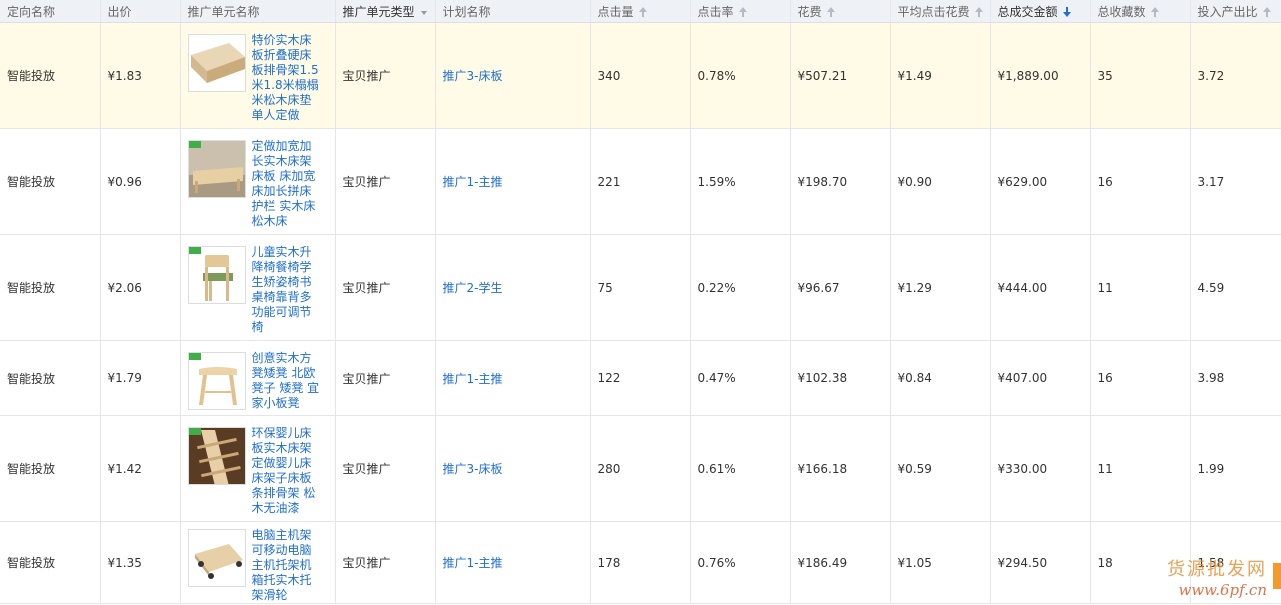 This screenshot has height=605, width=1281. I want to click on cell-cpc: ¥0.90, so click(940, 181).